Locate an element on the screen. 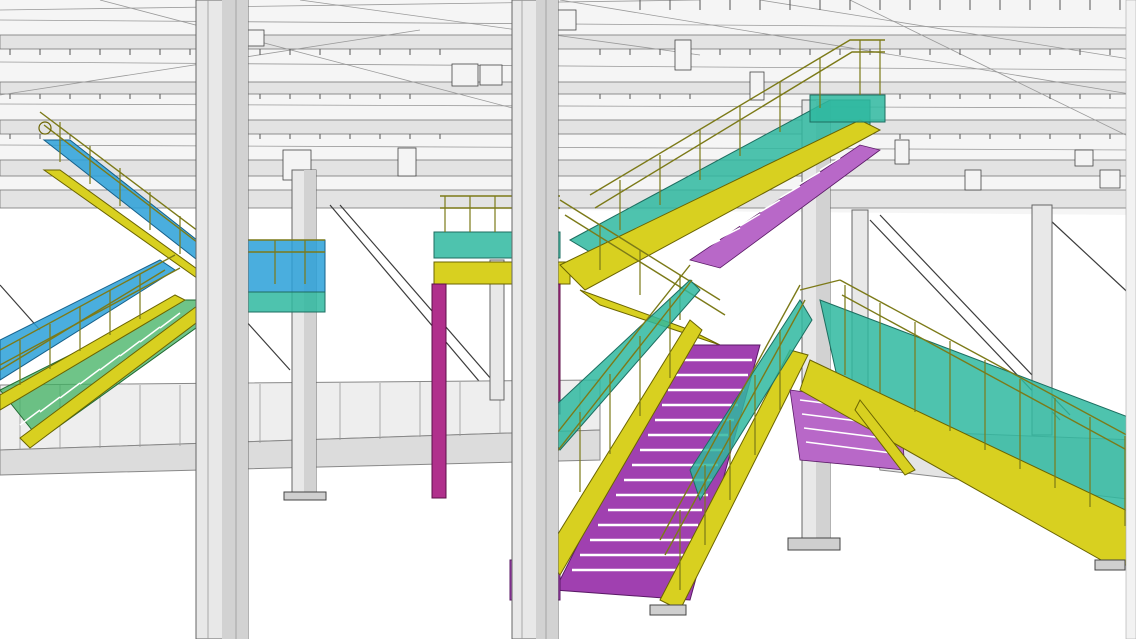  right-stair is located at coordinates (962, 425).